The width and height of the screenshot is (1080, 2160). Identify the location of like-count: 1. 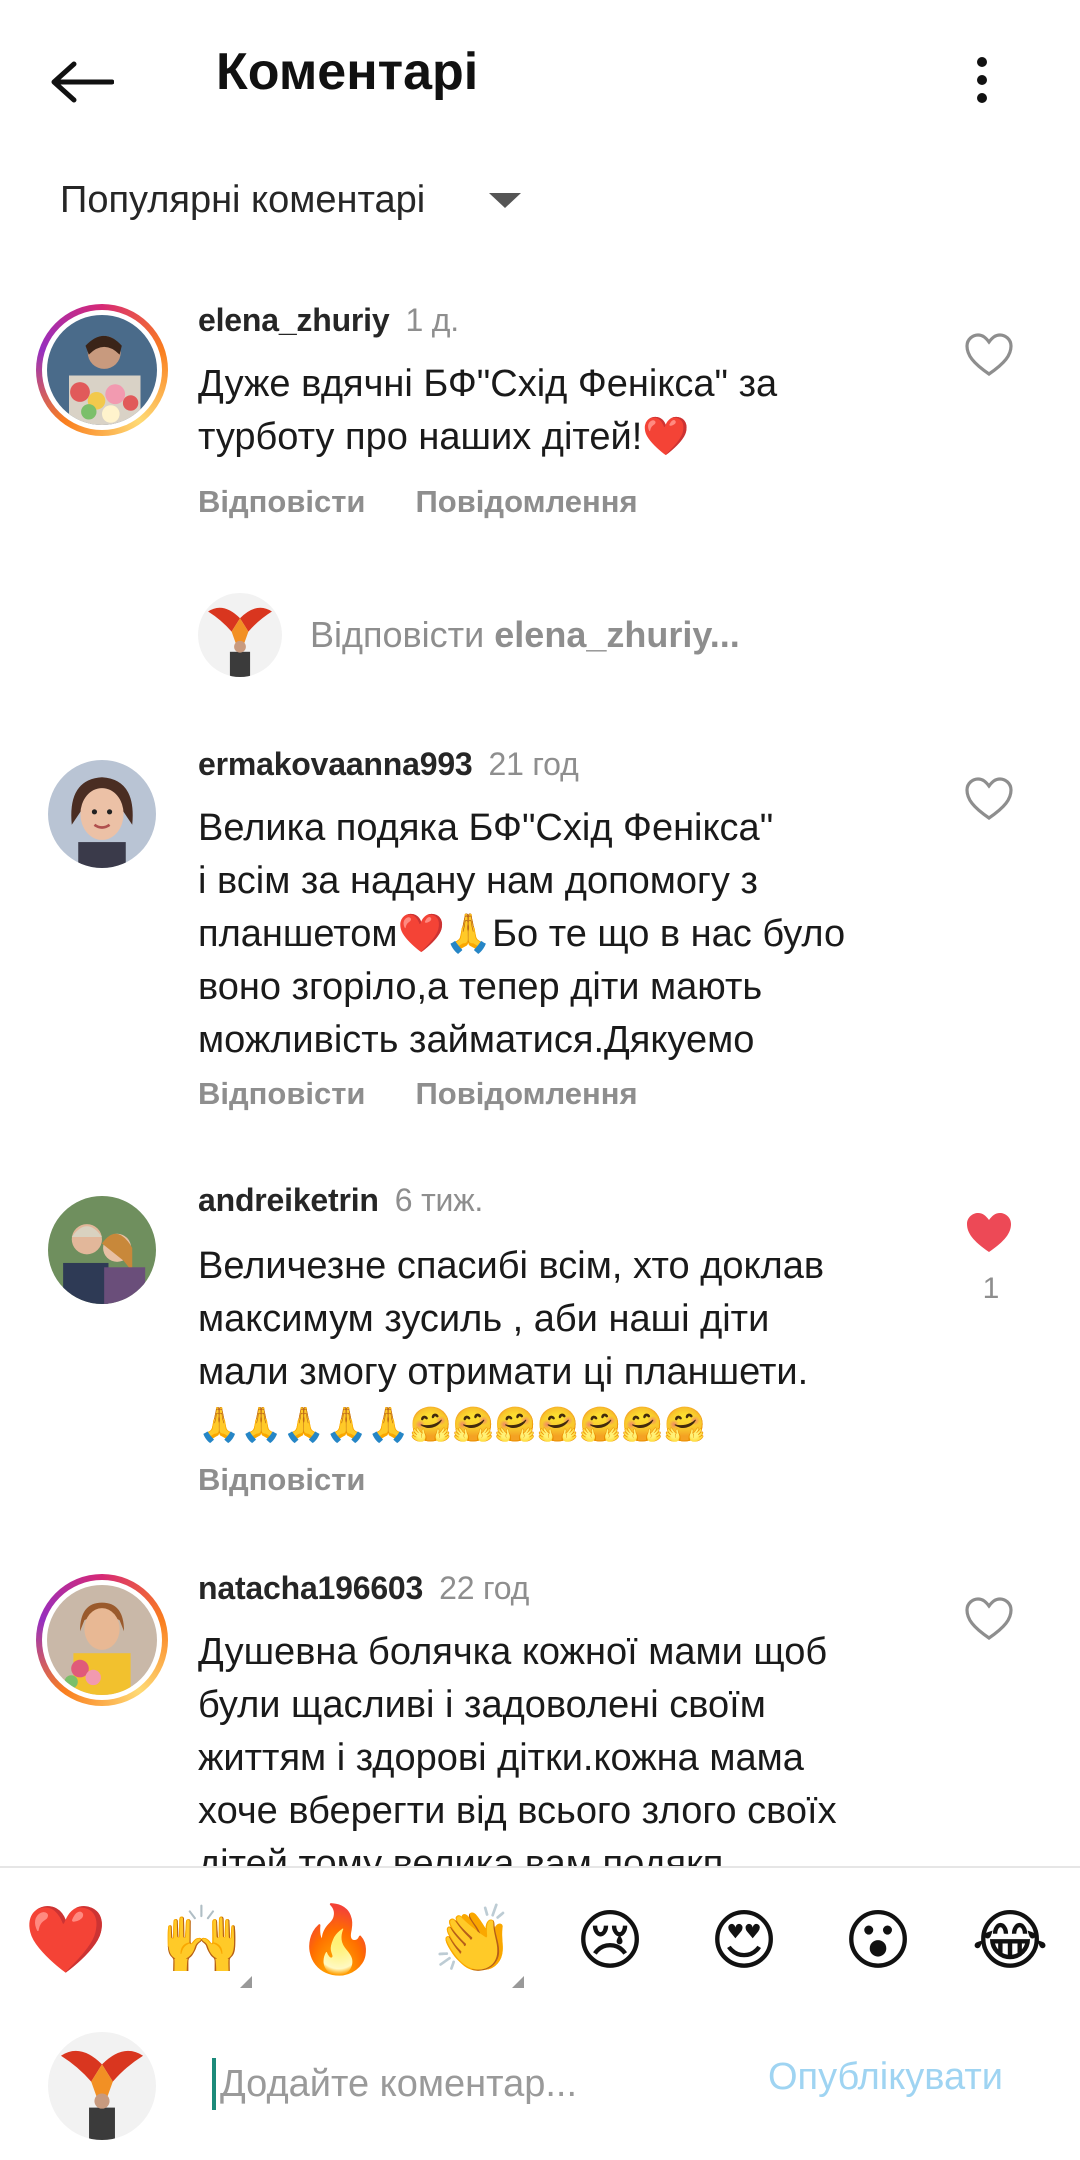
(991, 1288).